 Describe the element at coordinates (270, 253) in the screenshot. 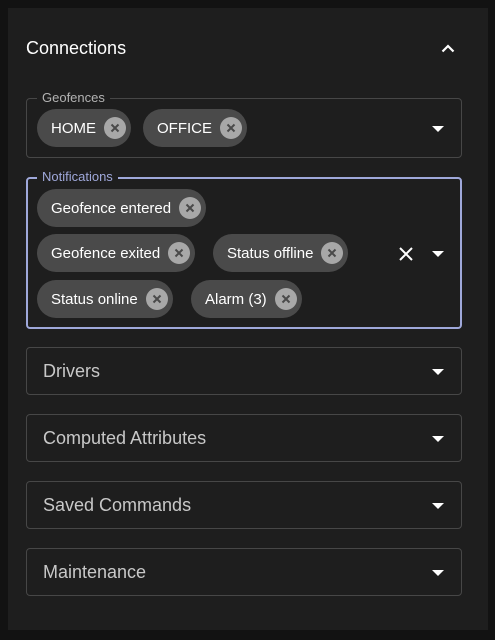

I see `chip-label: Status offline` at that location.